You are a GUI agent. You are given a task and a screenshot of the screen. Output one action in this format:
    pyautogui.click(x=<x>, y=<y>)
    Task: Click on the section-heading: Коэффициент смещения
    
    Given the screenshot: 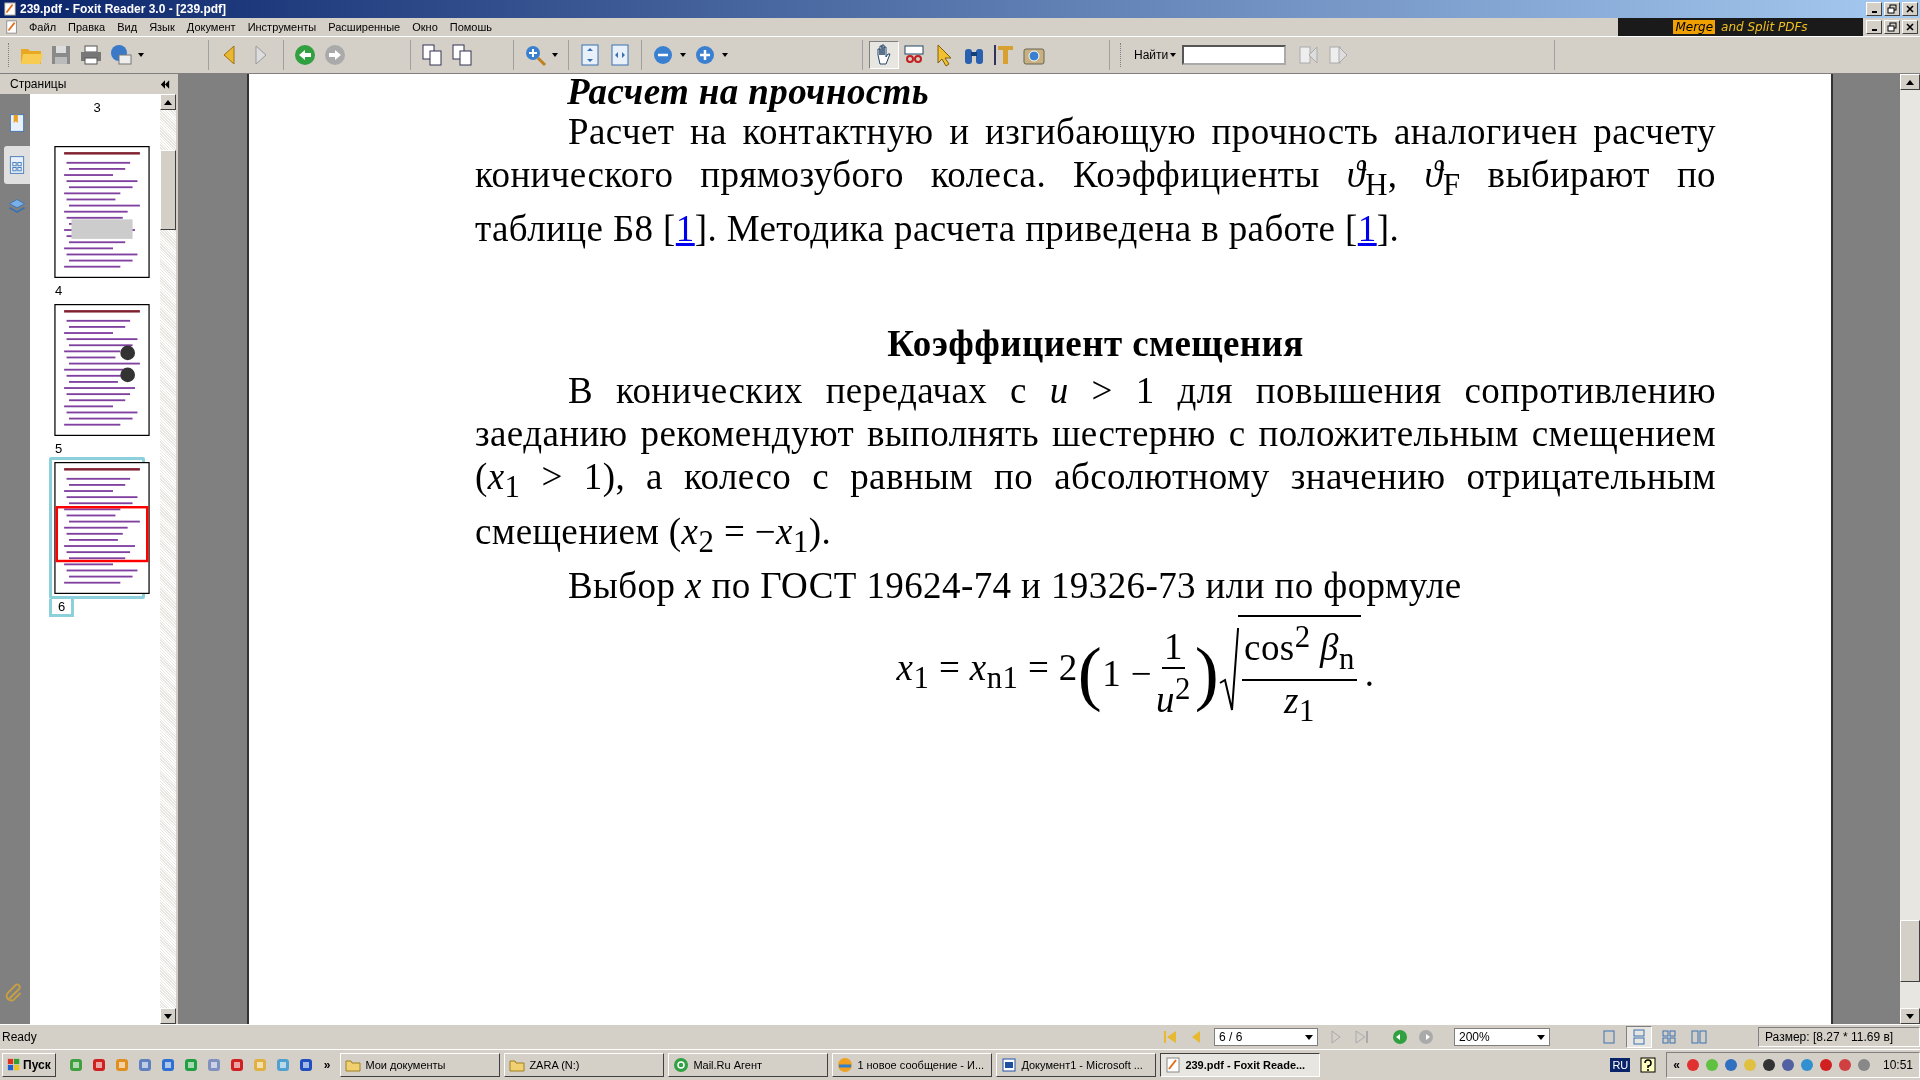 What is the action you would take?
    pyautogui.click(x=1095, y=344)
    